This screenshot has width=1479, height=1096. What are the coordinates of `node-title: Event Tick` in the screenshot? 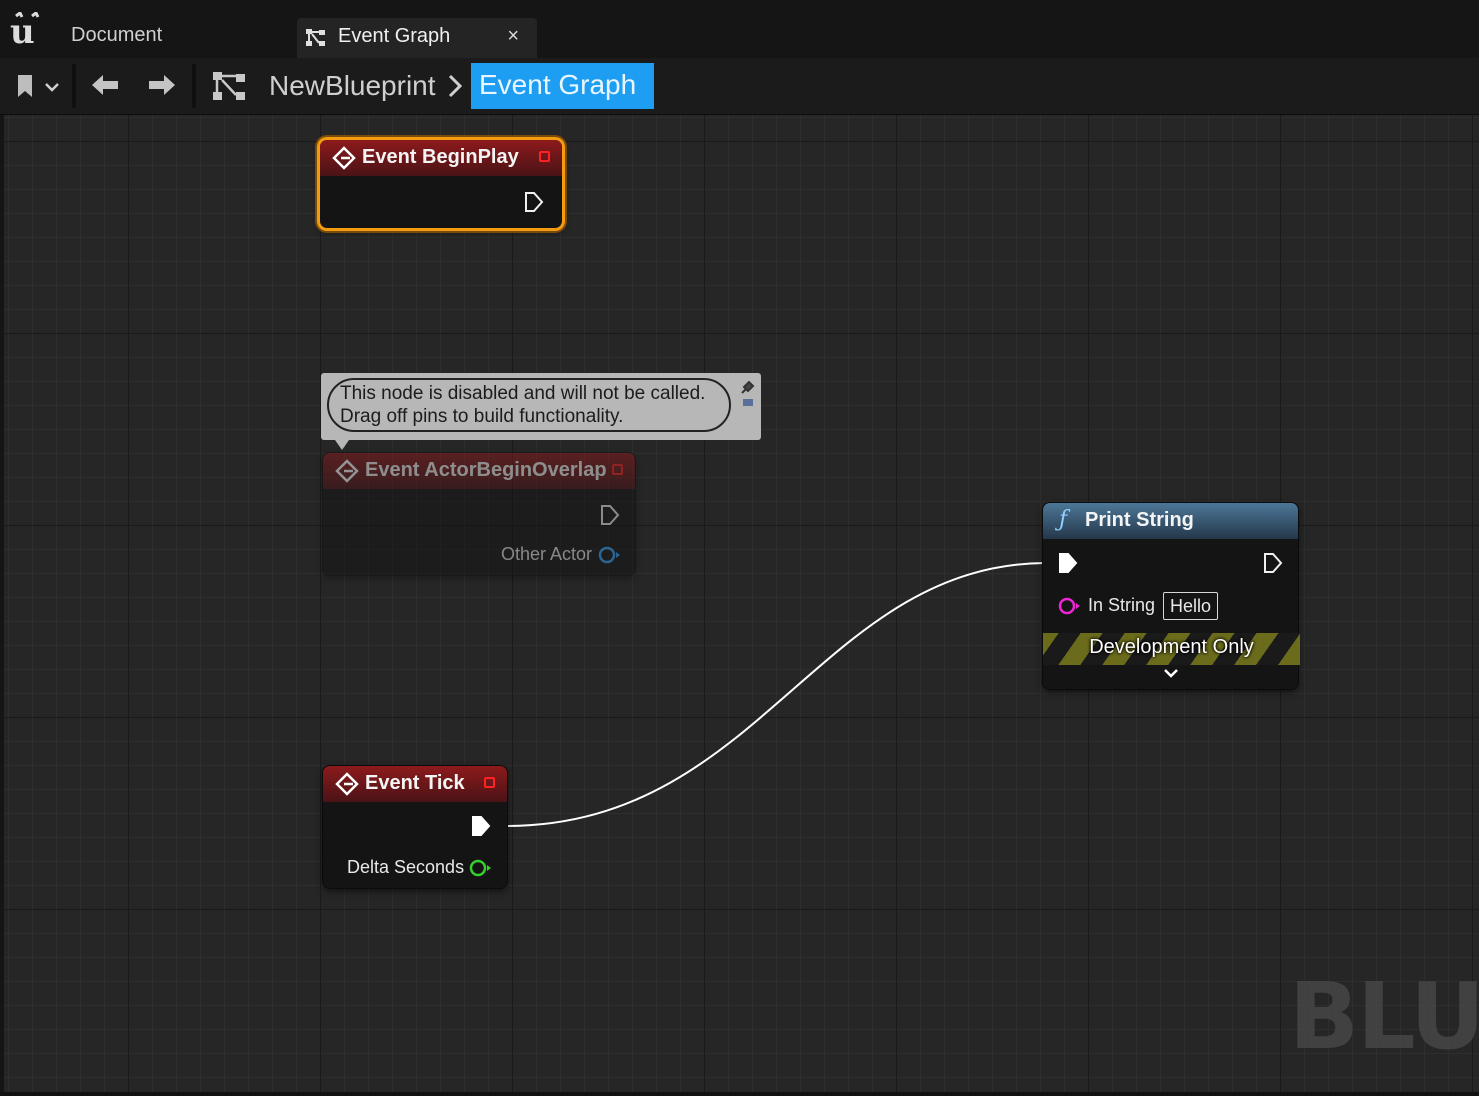 It's located at (415, 783).